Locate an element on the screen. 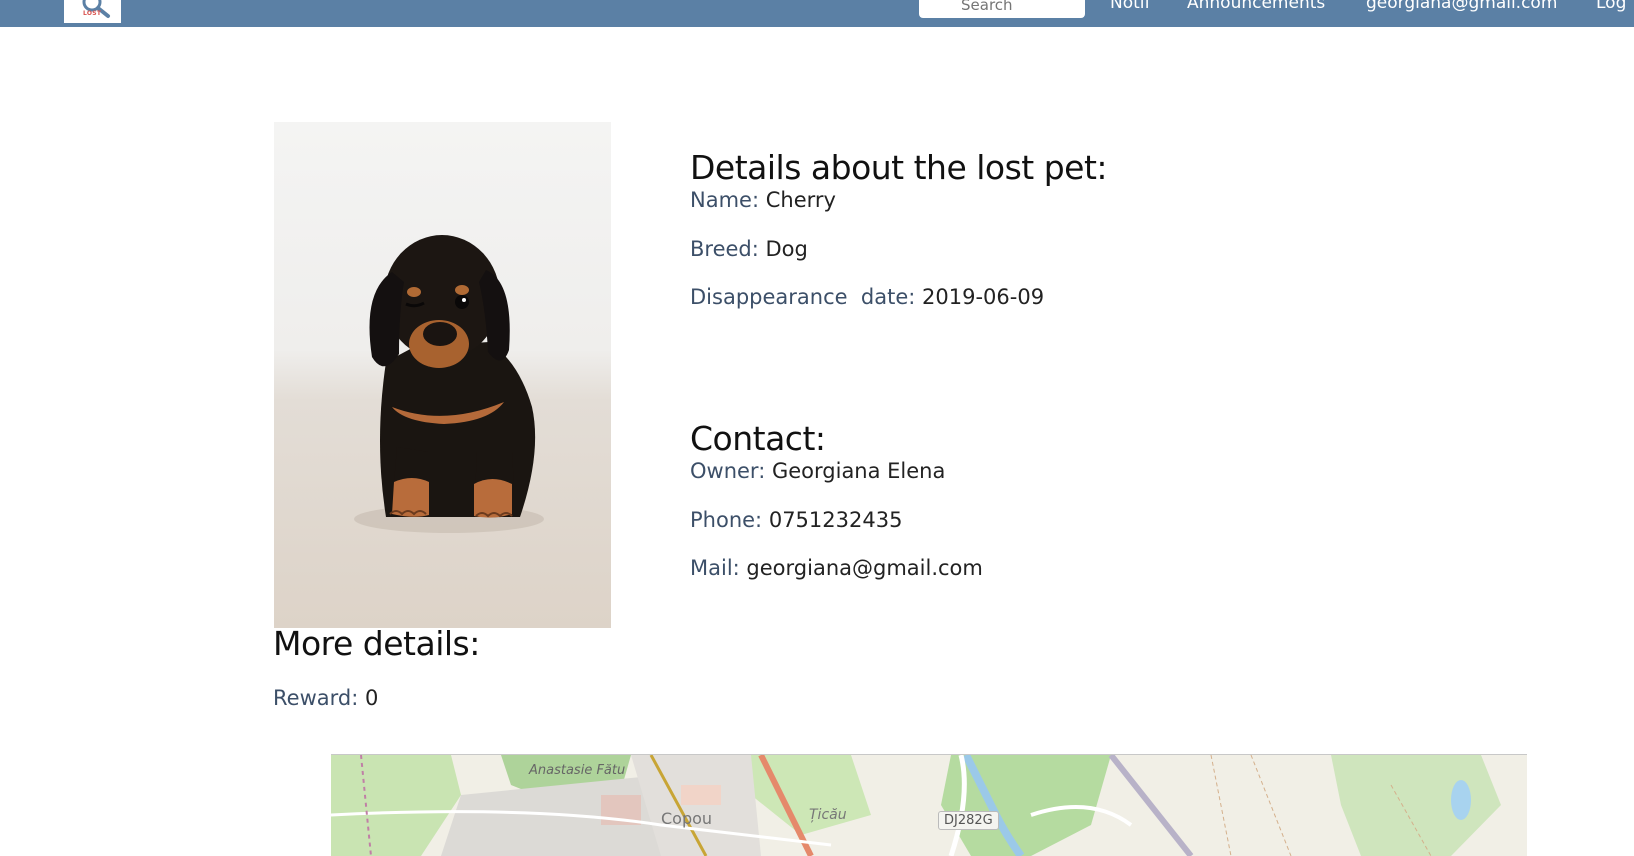 This screenshot has height=856, width=1634. pet-details-title: Details about the lost pet: is located at coordinates (899, 167).